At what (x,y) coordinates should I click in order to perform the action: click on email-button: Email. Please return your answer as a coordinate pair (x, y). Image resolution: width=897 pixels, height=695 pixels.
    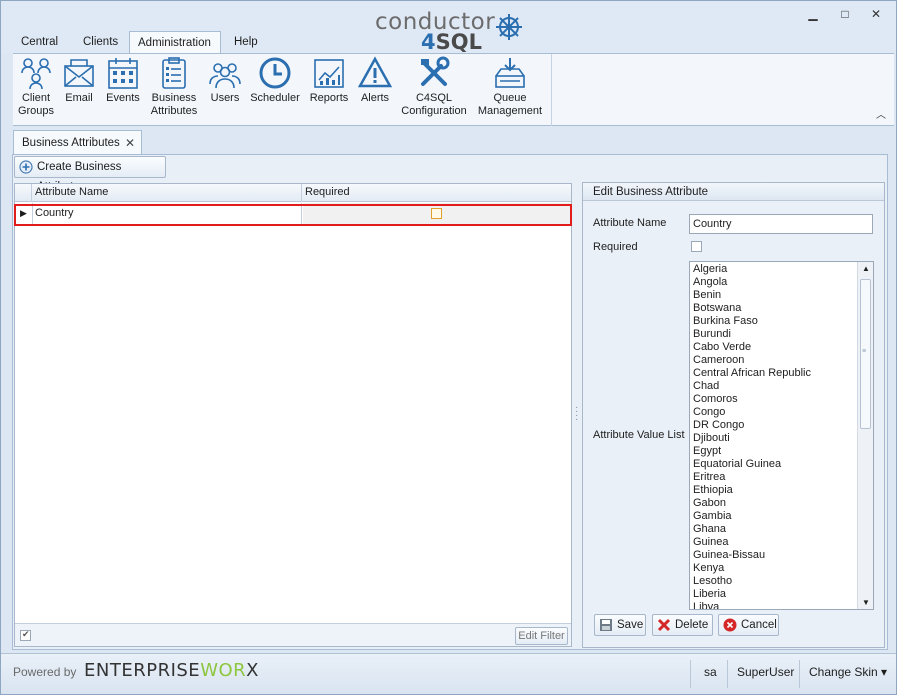
    Looking at the image, I should click on (79, 80).